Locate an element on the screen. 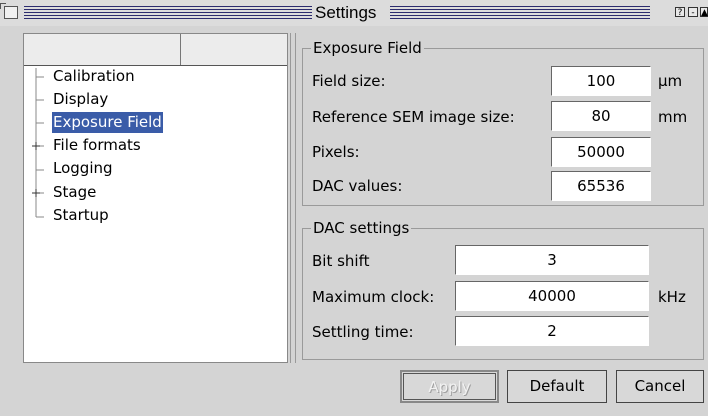  dac-settings-title: DAC settings is located at coordinates (361, 228).